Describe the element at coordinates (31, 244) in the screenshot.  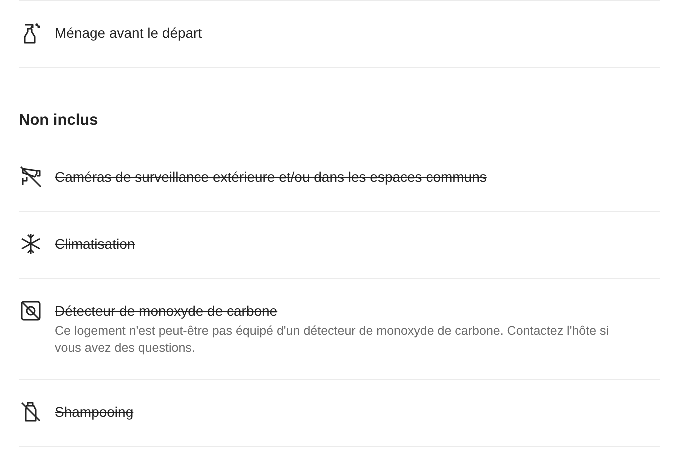
I see `snowflake-crossed-icon` at that location.